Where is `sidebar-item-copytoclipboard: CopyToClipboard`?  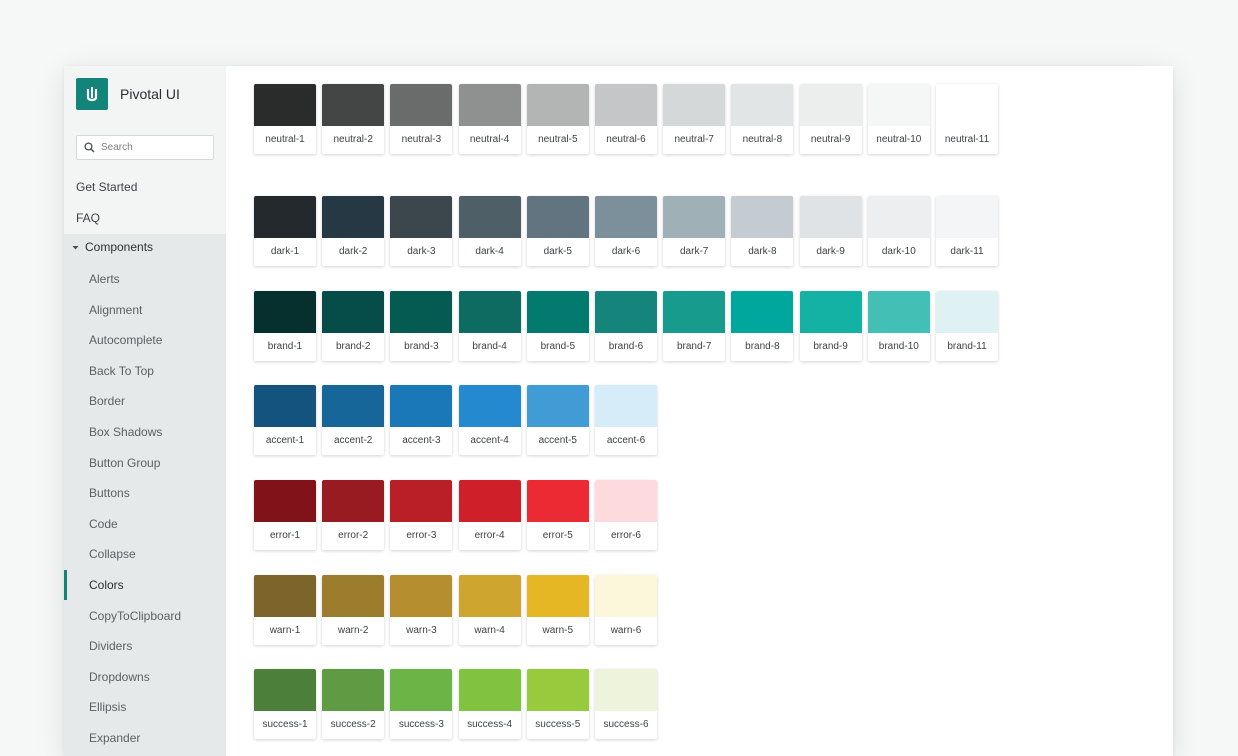
sidebar-item-copytoclipboard: CopyToClipboard is located at coordinates (135, 616).